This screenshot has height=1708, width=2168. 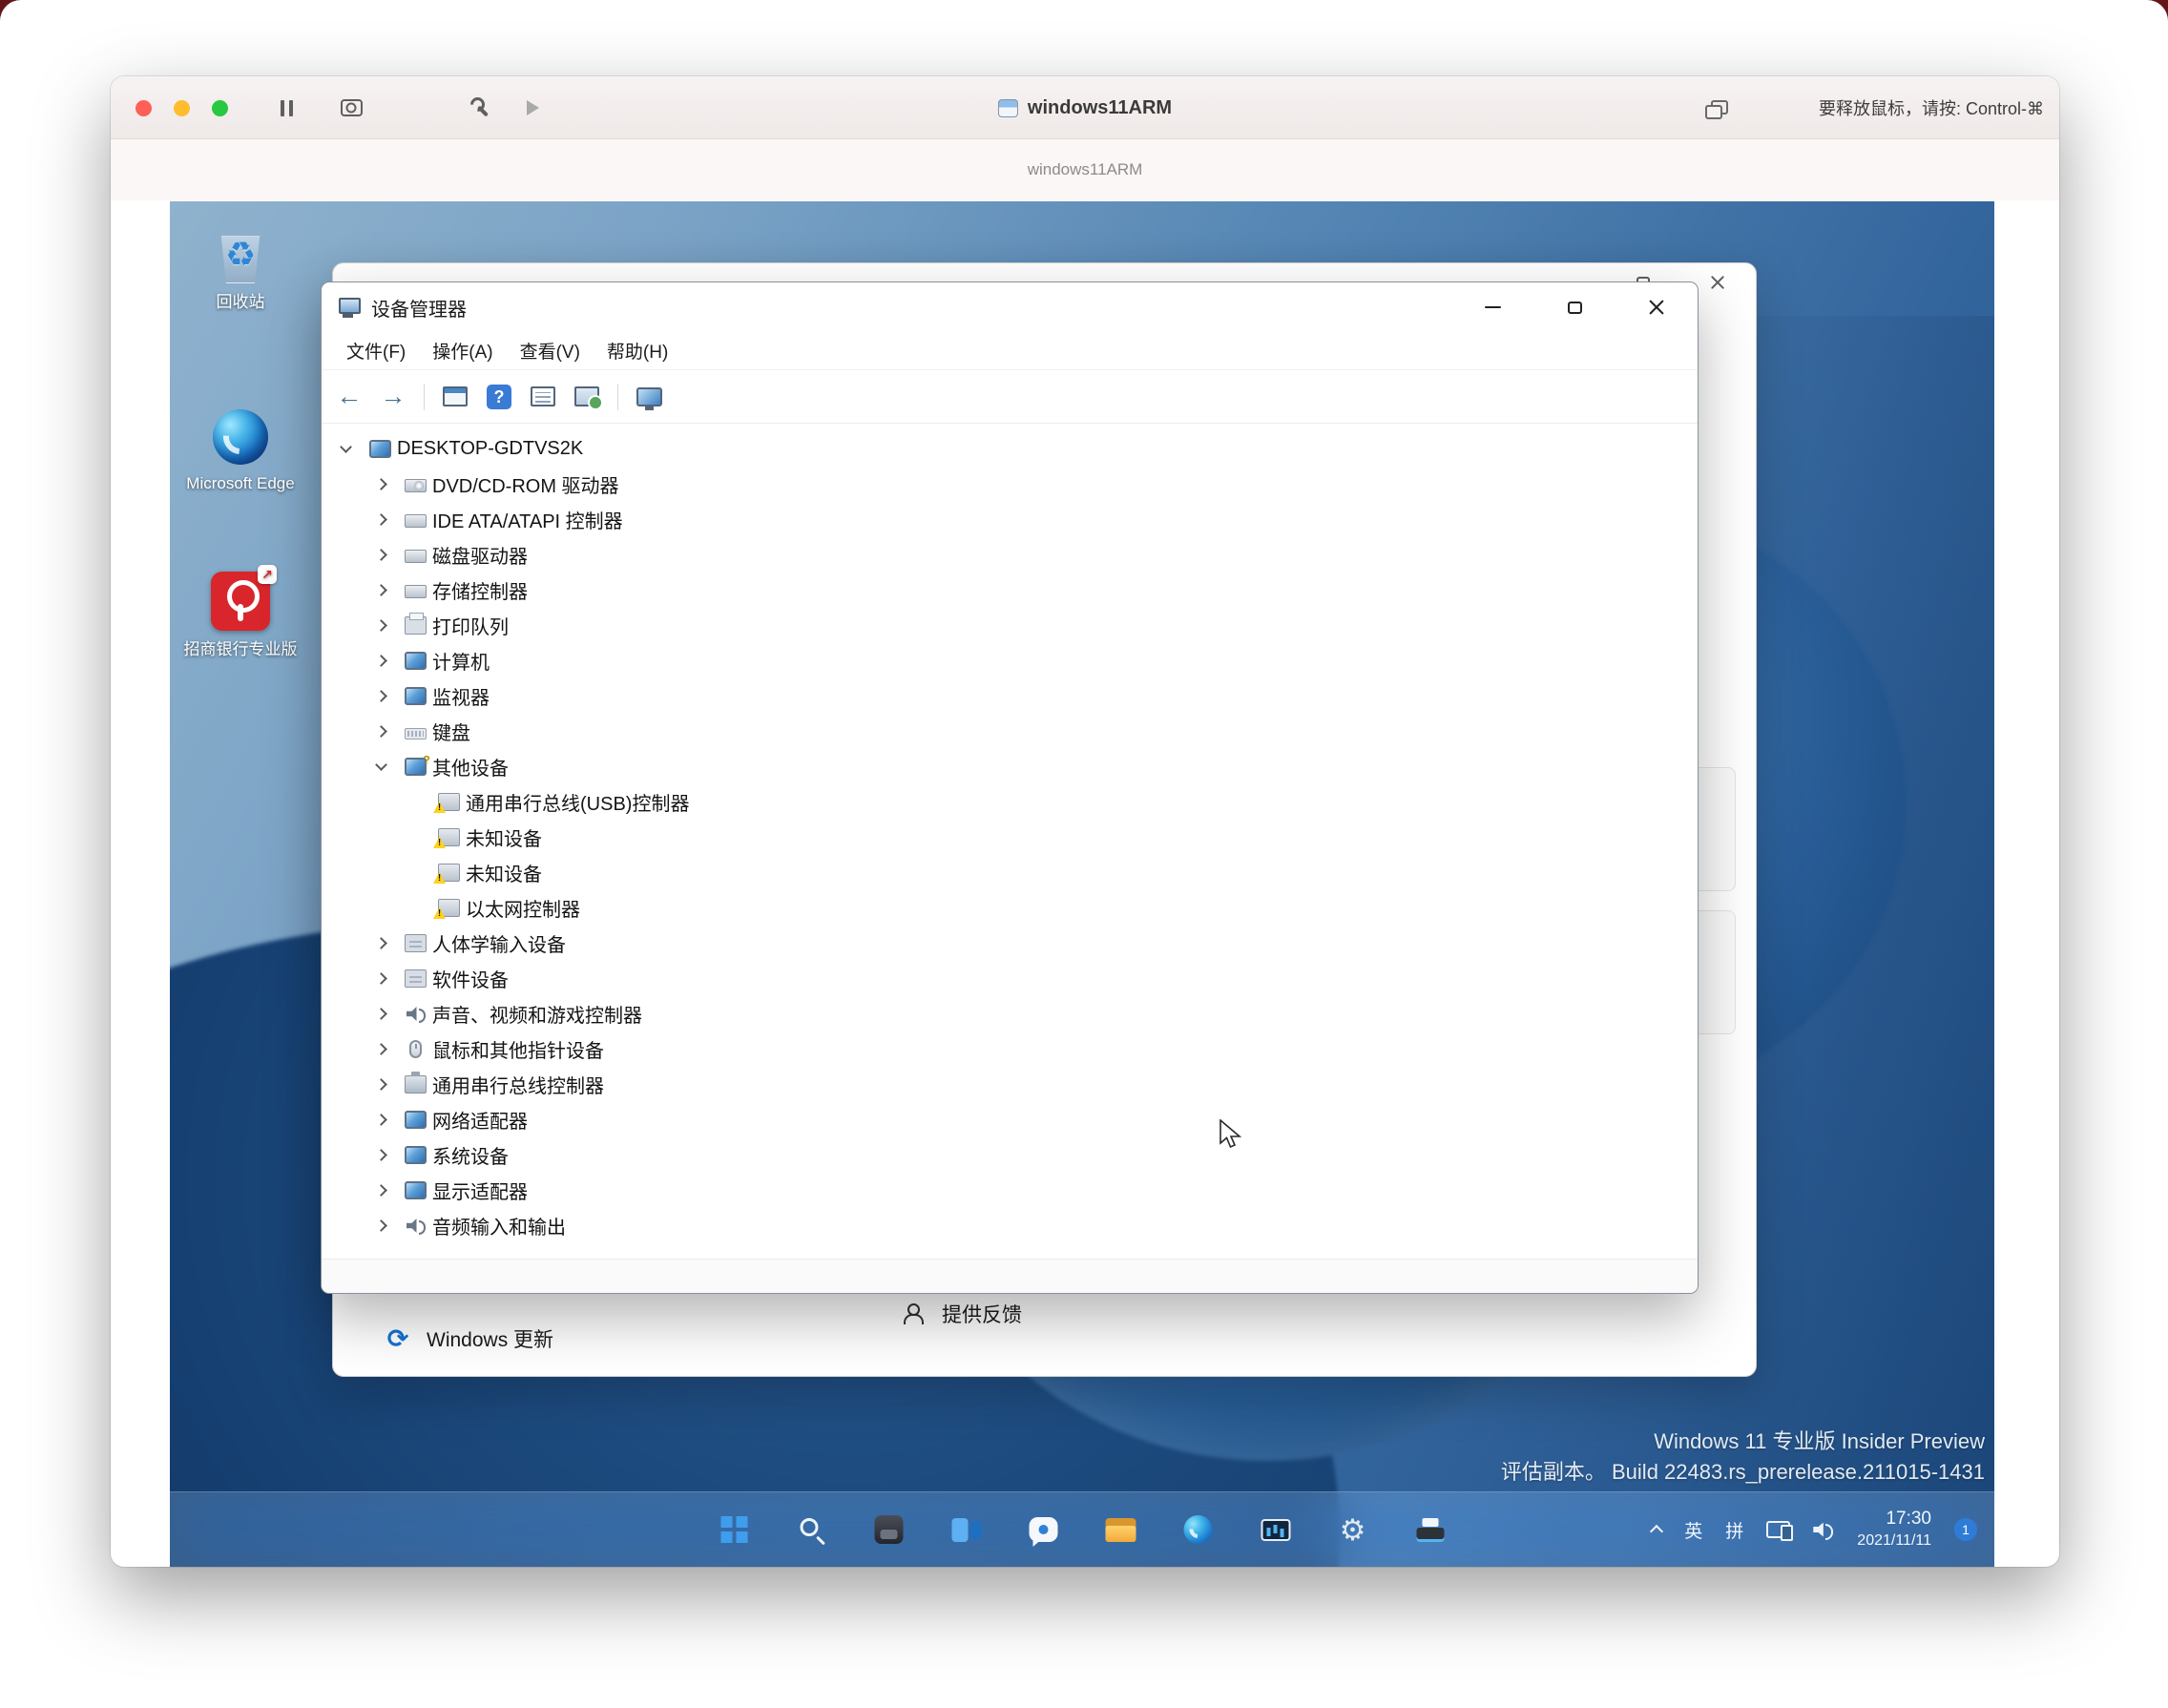 I want to click on tree-item: 存储控制器, so click(x=1010, y=590).